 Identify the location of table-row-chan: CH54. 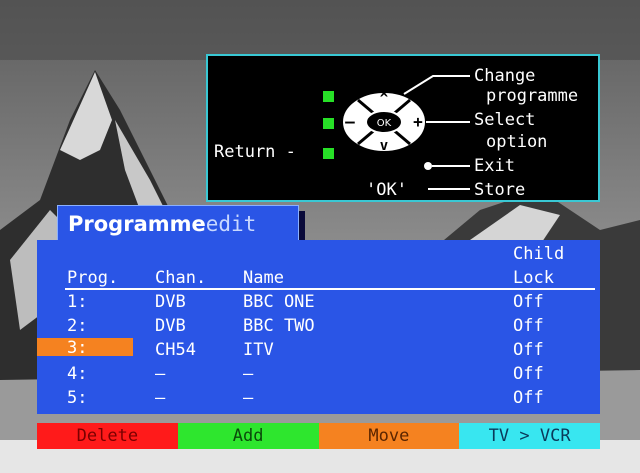
(175, 350).